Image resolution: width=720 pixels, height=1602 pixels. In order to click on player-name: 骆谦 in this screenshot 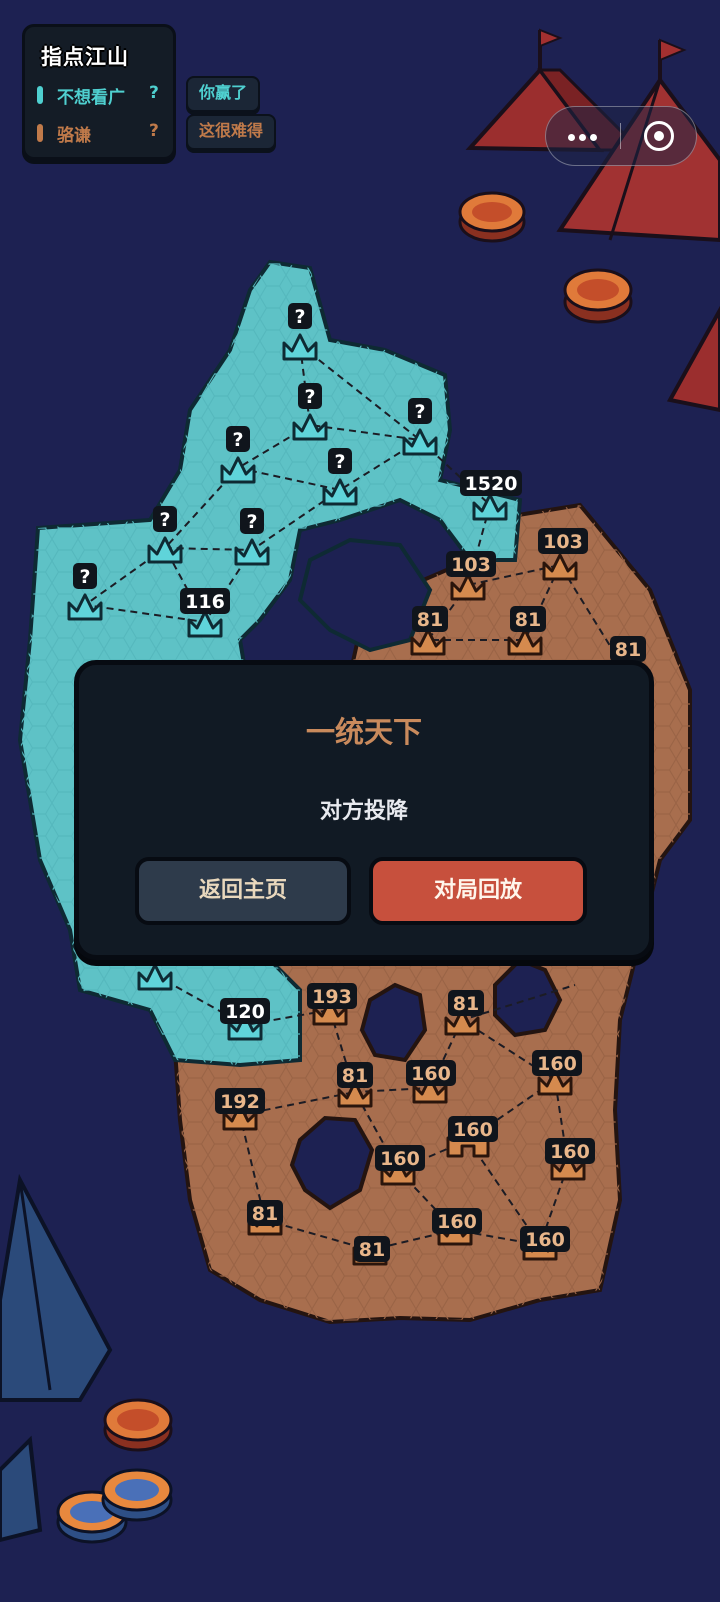, I will do `click(74, 136)`.